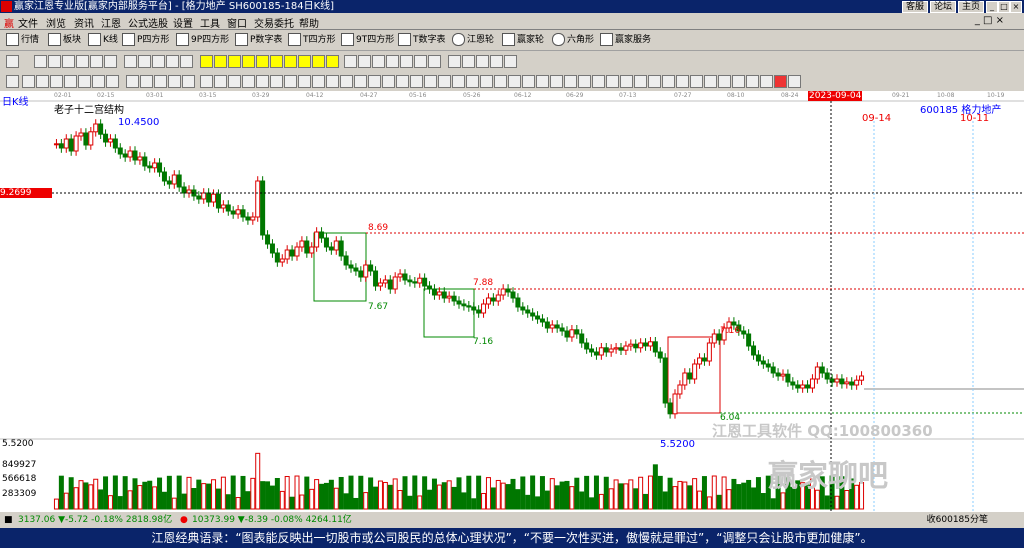 This screenshot has height=548, width=1024. I want to click on link-zhuye: 主页, so click(970, 7).